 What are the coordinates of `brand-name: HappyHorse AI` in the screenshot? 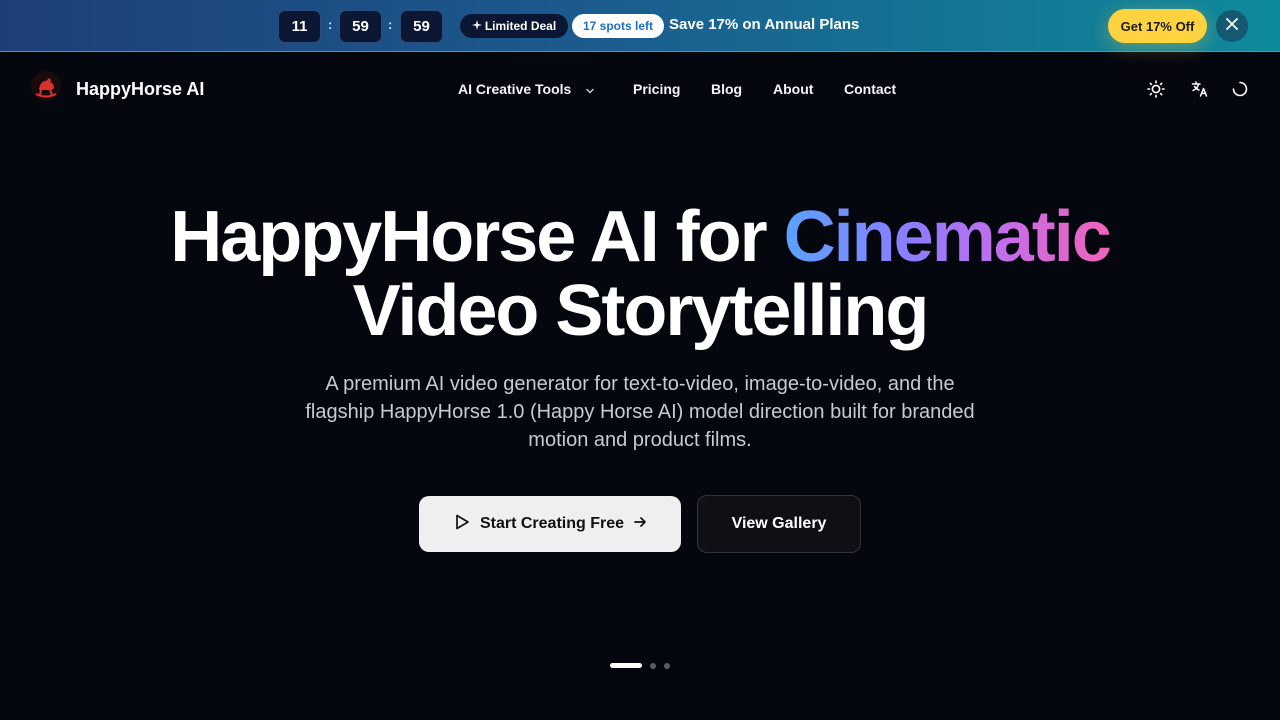 It's located at (140, 89).